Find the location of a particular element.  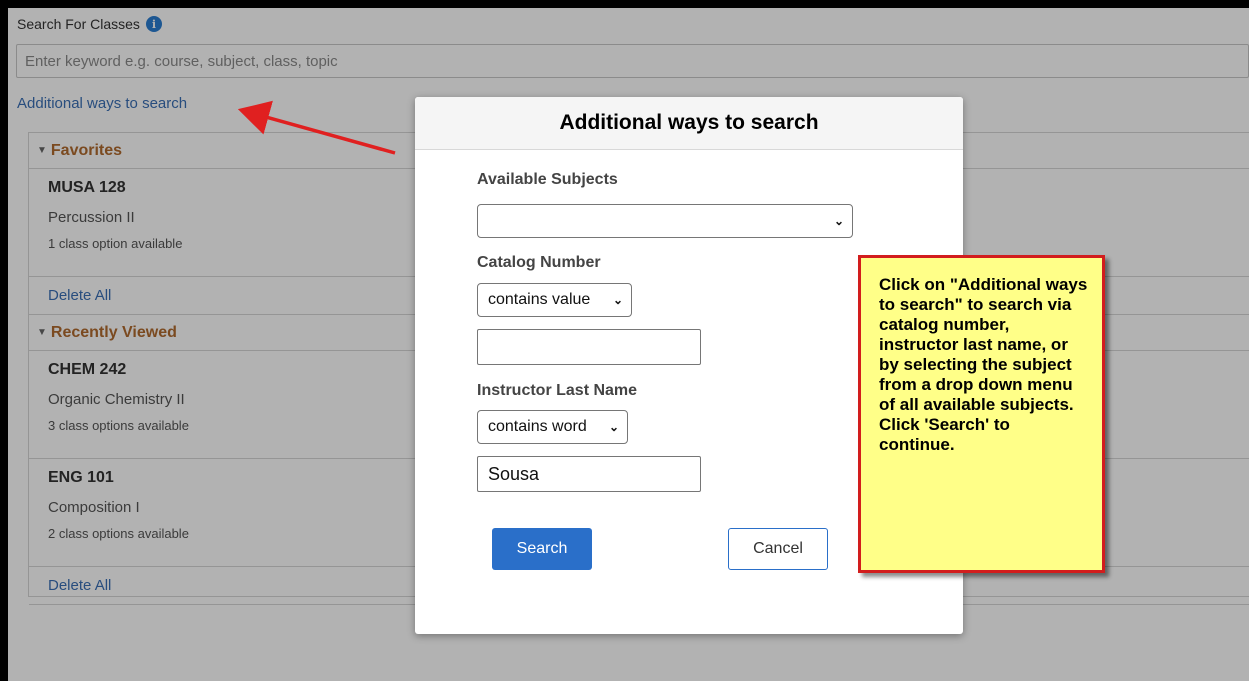

annotation-arrow is located at coordinates (316, 127).